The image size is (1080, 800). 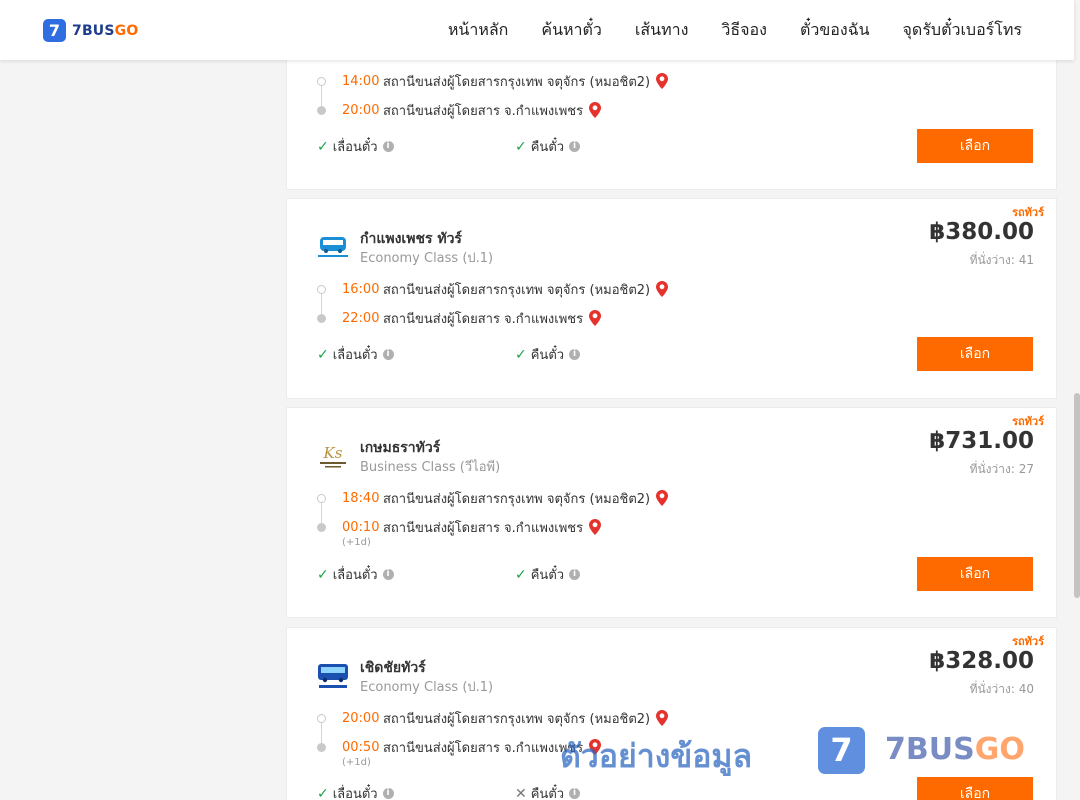 I want to click on arrival-row: 00:10 สถานีขนส่งผู้โดยสาร จ.กำแพงเพชร, so click(x=459, y=527).